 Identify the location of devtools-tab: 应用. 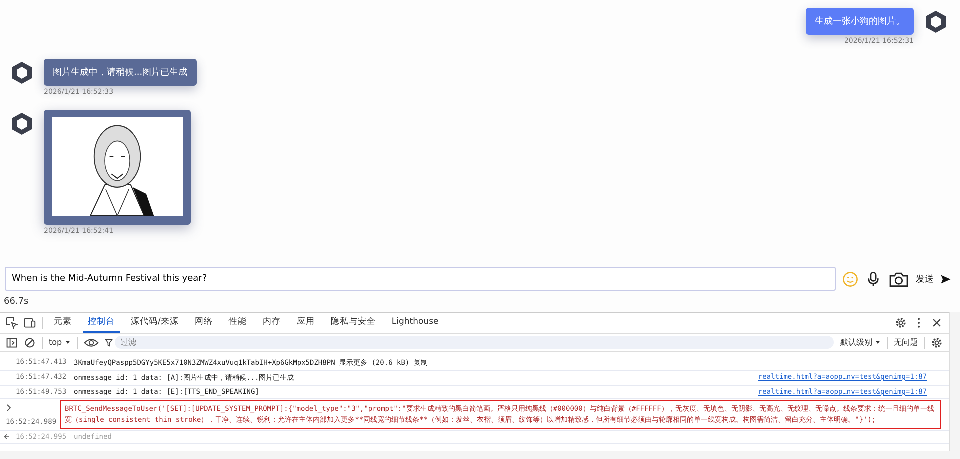
(306, 323).